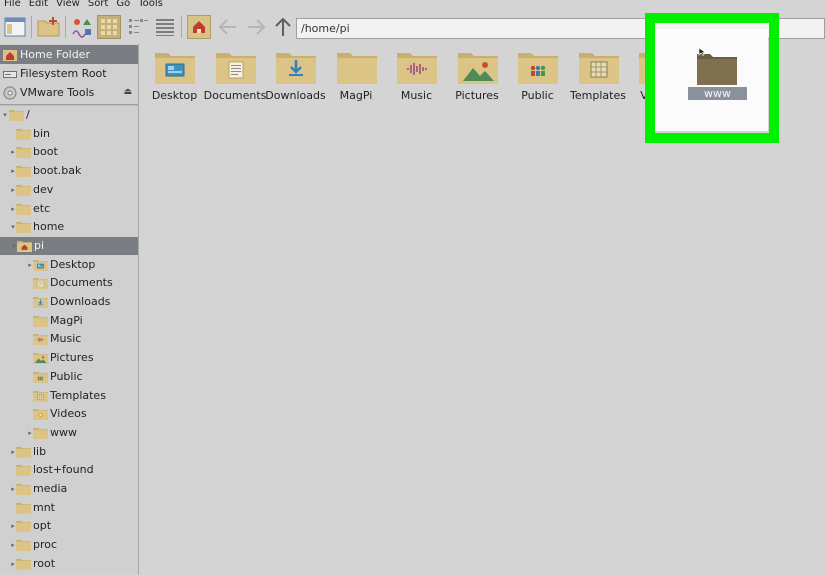 The image size is (825, 575). What do you see at coordinates (69, 321) in the screenshot?
I see `tree-item-magpi: MagPi` at bounding box center [69, 321].